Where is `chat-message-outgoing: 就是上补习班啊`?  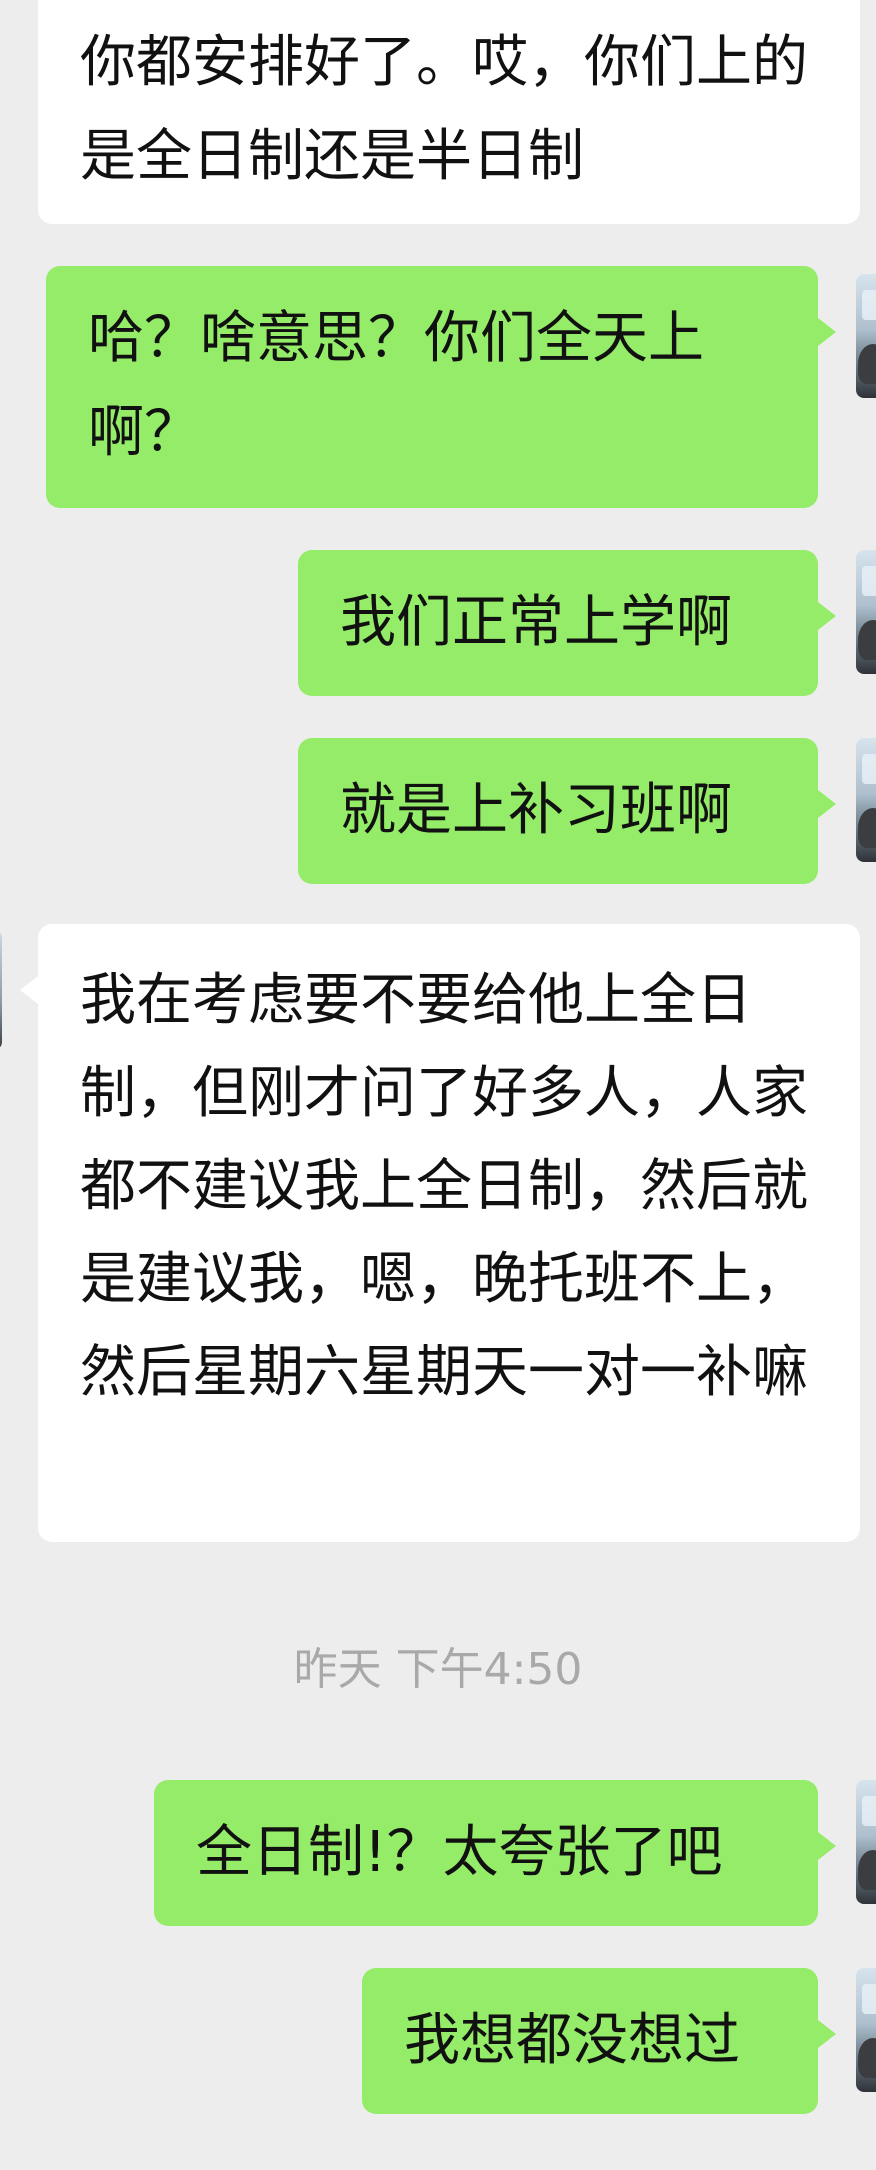 chat-message-outgoing: 就是上补习班啊 is located at coordinates (567, 811).